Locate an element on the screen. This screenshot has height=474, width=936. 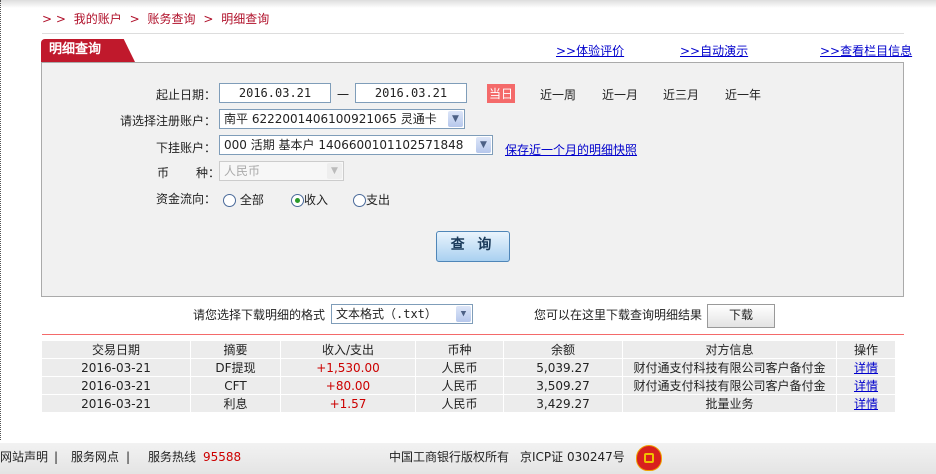
cell-amount: +80.00 is located at coordinates (348, 385).